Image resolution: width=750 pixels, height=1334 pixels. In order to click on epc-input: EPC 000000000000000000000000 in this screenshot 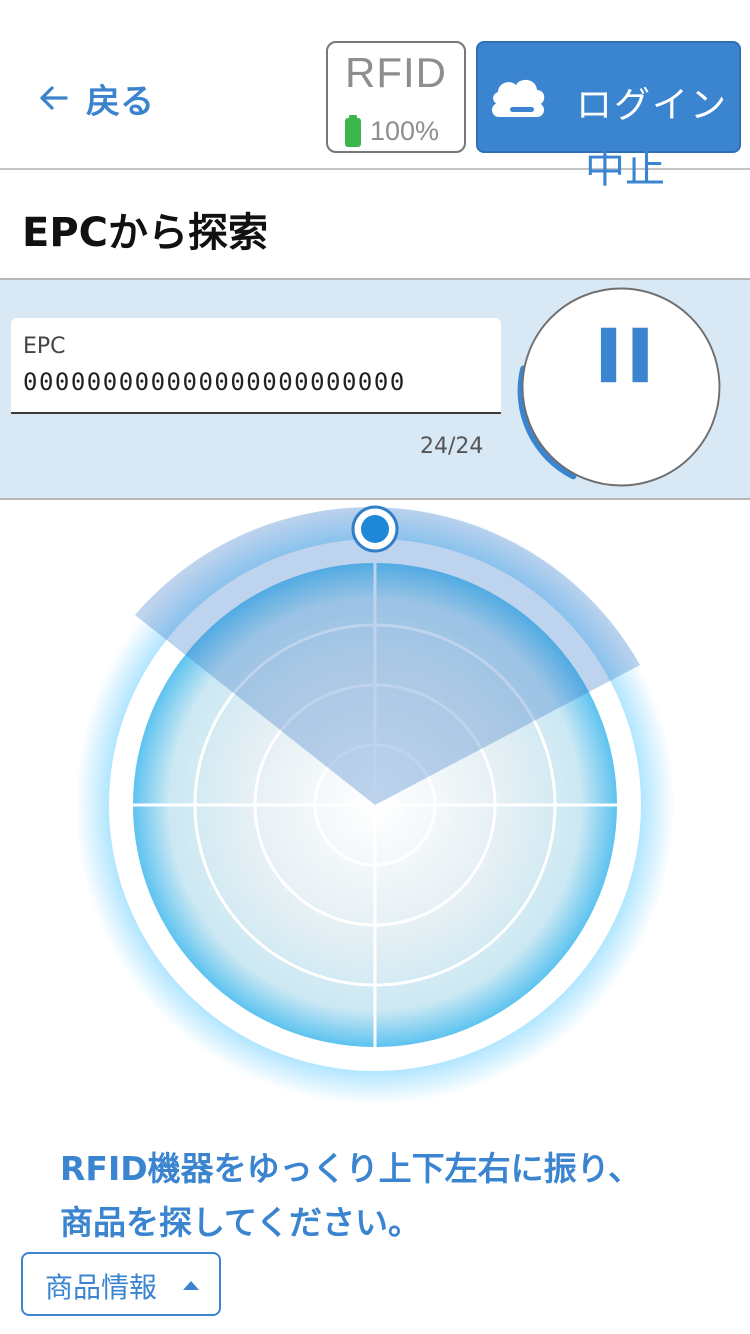, I will do `click(256, 366)`.